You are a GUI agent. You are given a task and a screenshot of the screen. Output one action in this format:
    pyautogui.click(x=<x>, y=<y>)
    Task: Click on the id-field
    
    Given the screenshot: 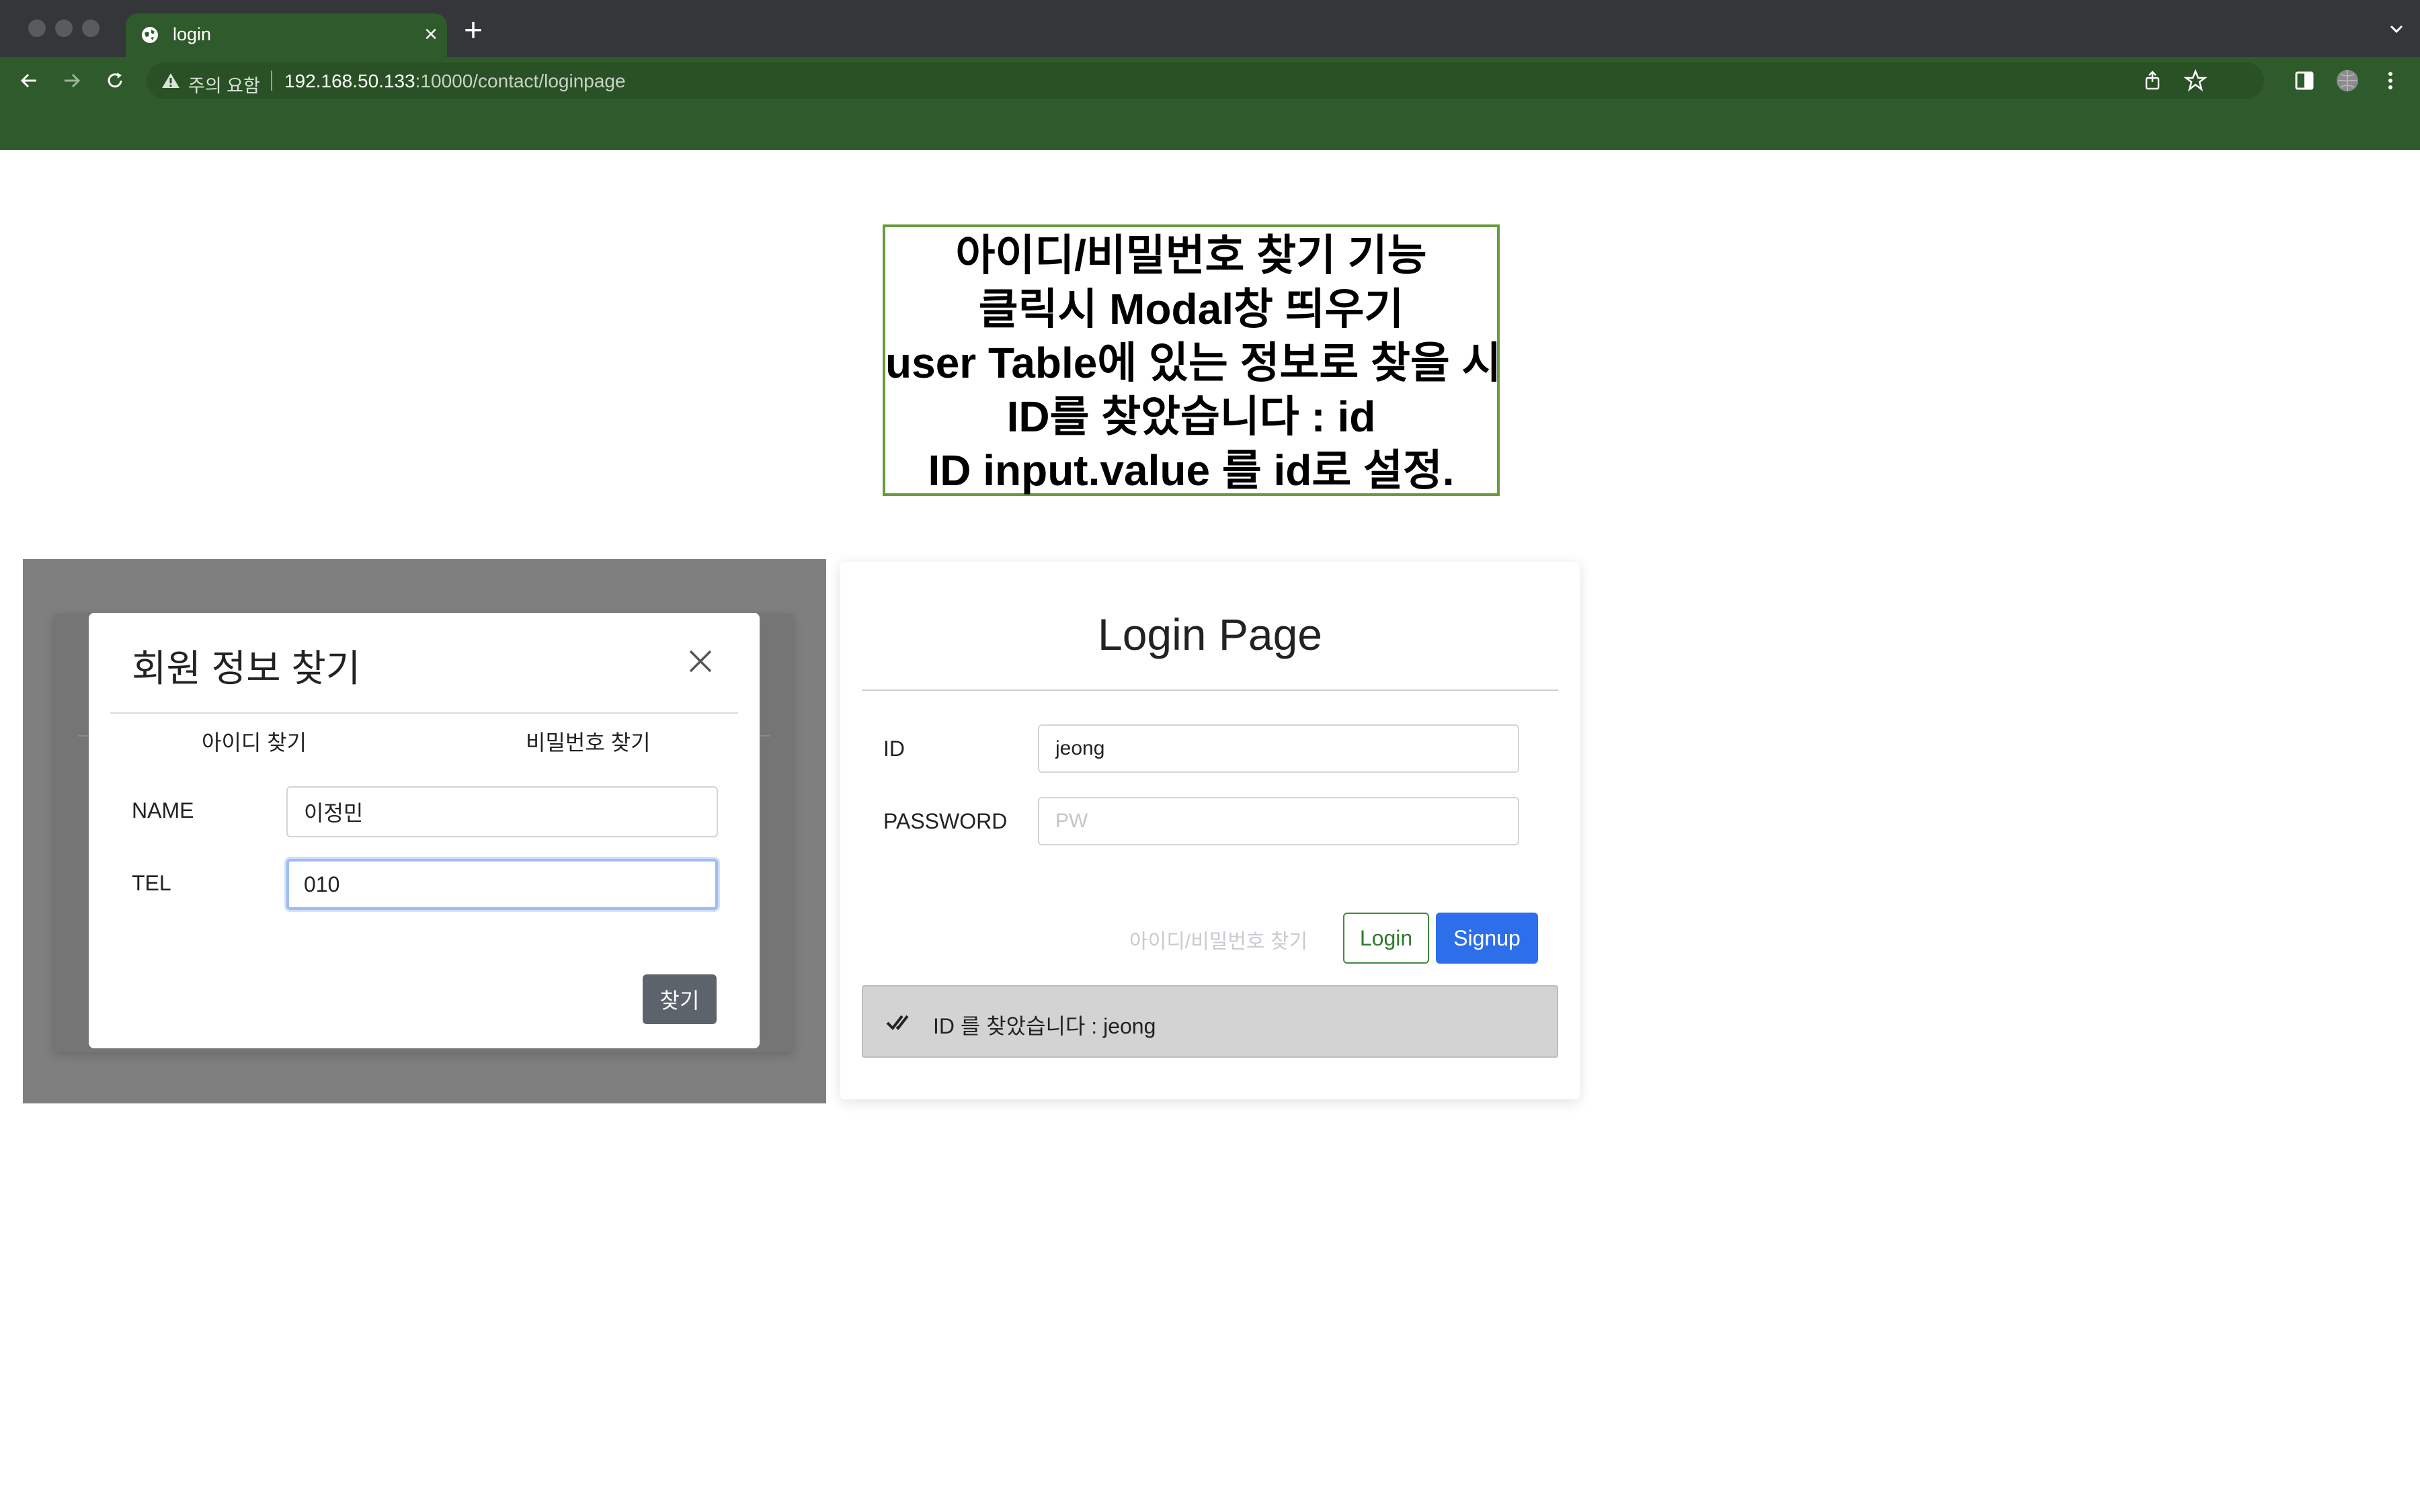 What is the action you would take?
    pyautogui.click(x=1278, y=749)
    